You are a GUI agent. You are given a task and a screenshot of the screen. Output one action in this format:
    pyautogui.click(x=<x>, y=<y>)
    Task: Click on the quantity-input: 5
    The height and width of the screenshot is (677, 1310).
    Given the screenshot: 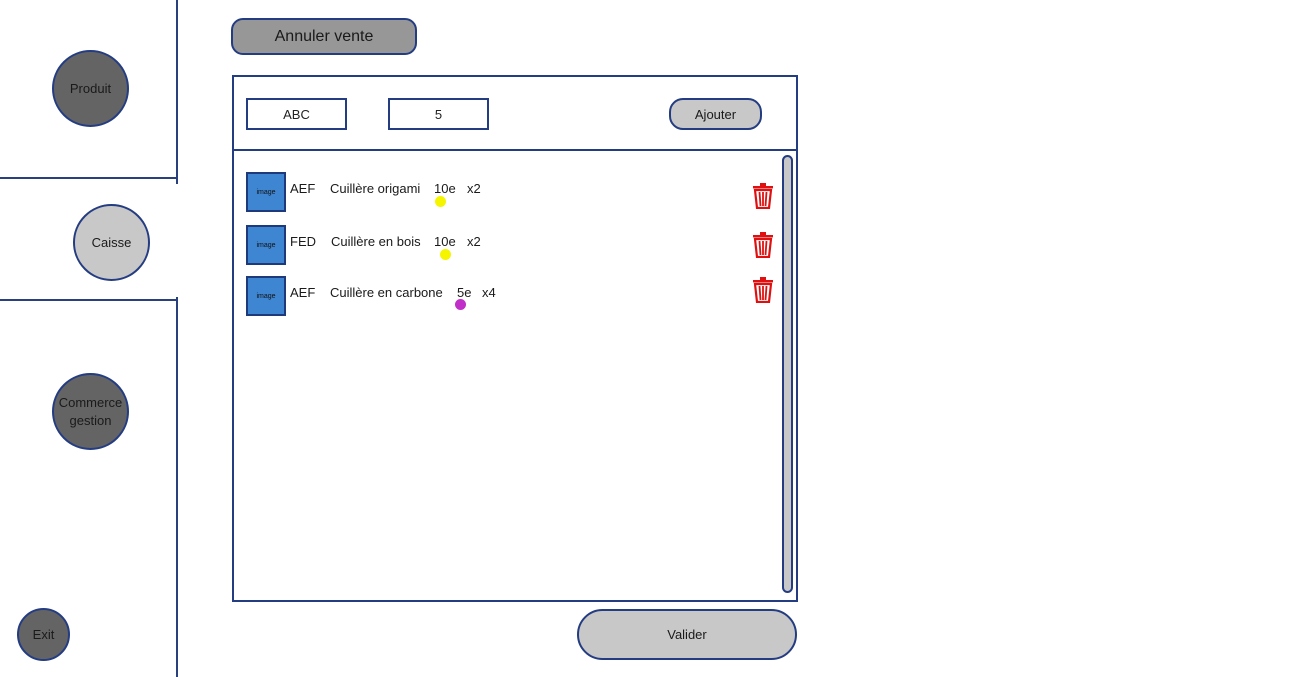 What is the action you would take?
    pyautogui.click(x=438, y=114)
    